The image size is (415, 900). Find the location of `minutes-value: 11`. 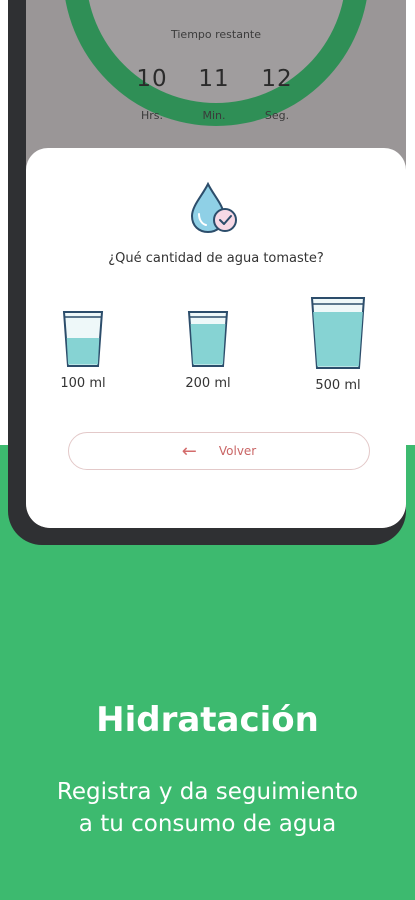

minutes-value: 11 is located at coordinates (214, 79).